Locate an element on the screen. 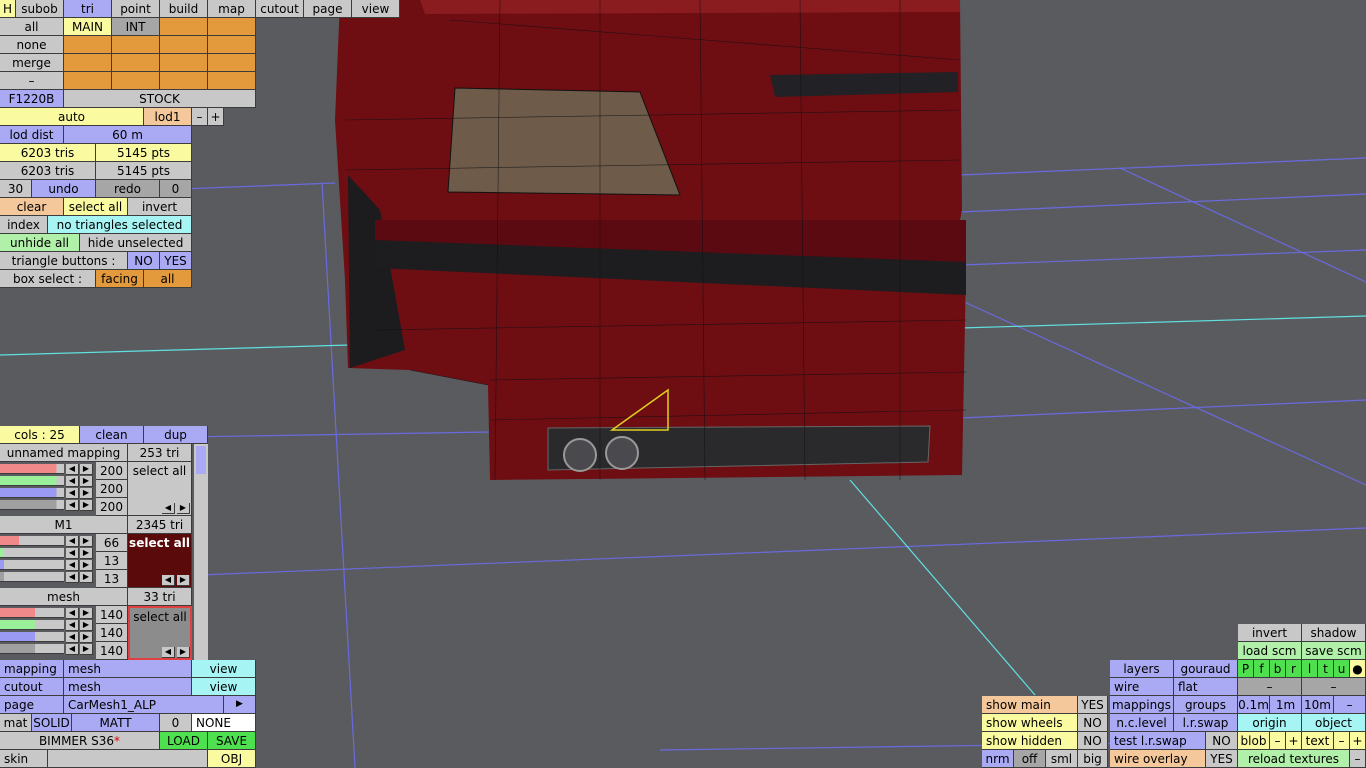 The image size is (1366, 768). flag-b-button: b is located at coordinates (1278, 669).